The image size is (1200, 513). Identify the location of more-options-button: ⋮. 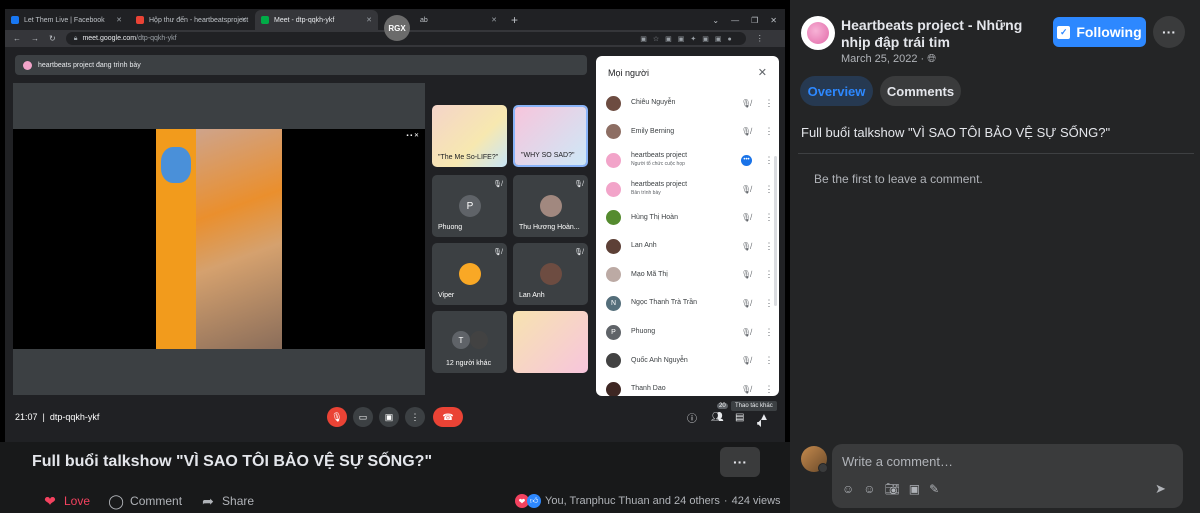
(415, 417).